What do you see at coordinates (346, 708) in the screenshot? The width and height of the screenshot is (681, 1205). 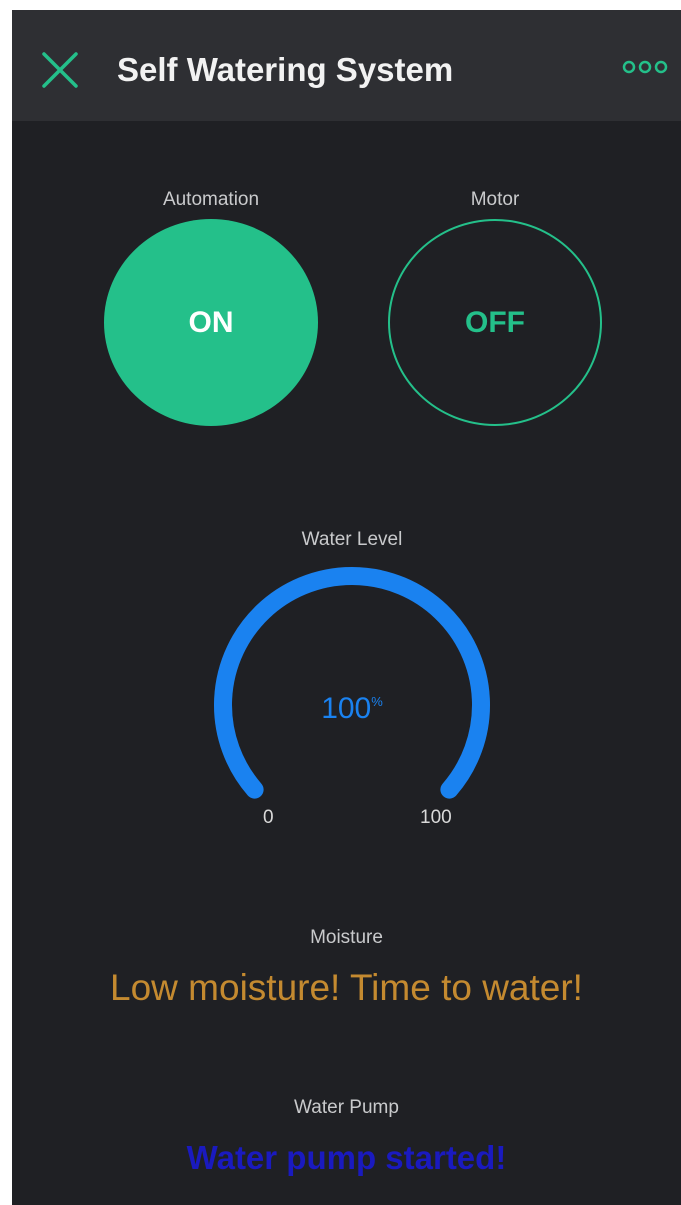 I see `gauge-value: 100` at bounding box center [346, 708].